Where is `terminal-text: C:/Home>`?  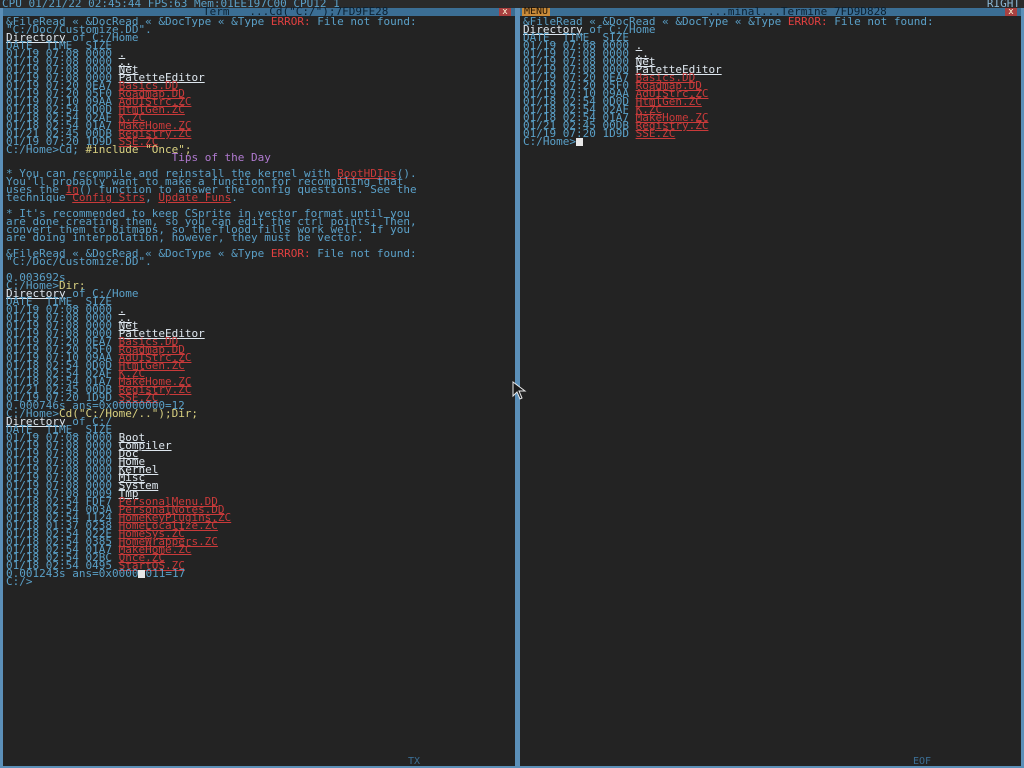 terminal-text: C:/Home> is located at coordinates (549, 141).